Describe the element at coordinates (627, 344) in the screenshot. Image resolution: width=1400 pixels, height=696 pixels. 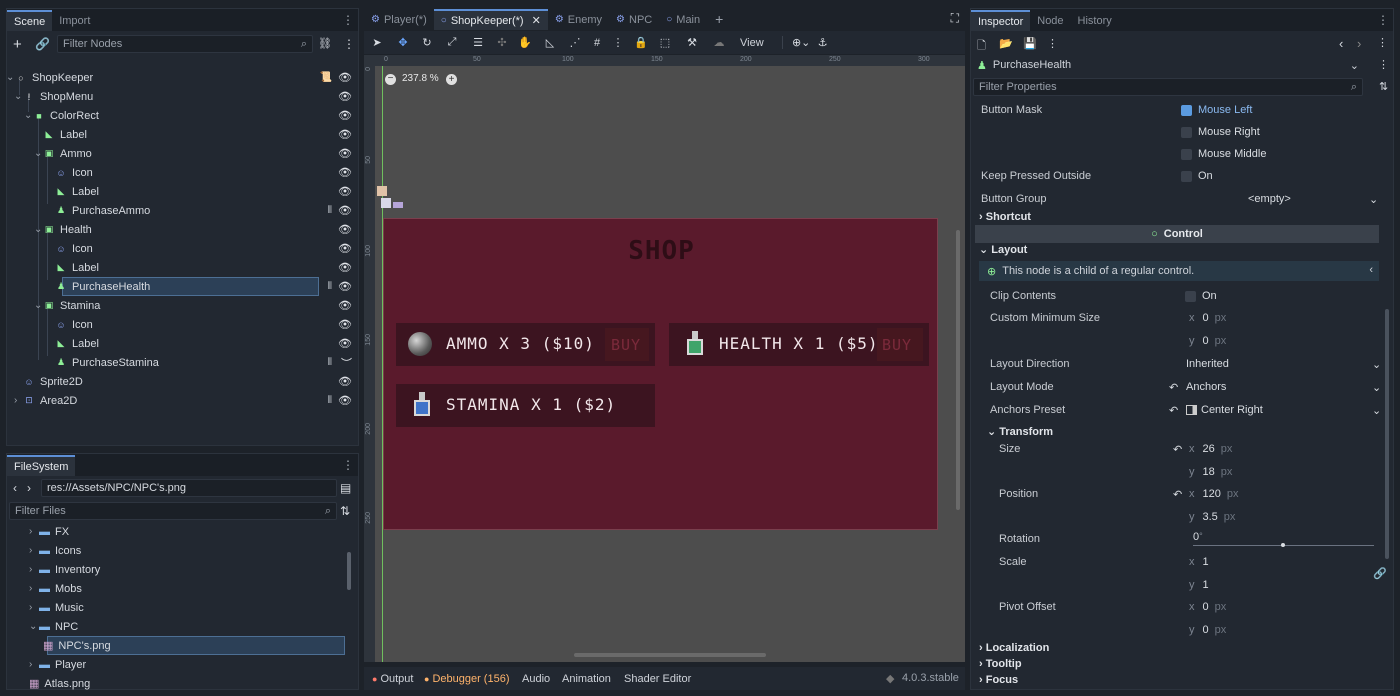
I see `purchase-ammo-button: BUY` at that location.